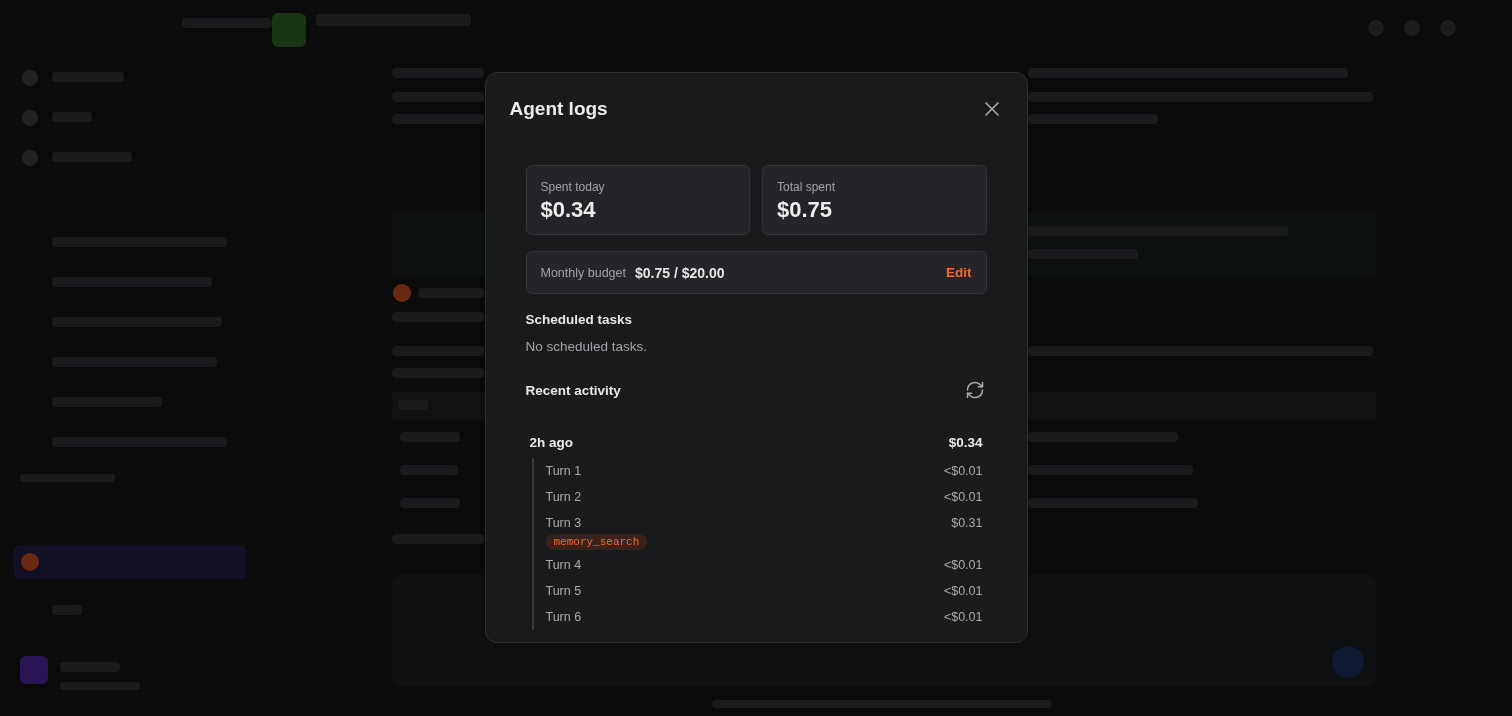 The height and width of the screenshot is (716, 1512). Describe the element at coordinates (974, 390) in the screenshot. I see `refresh-icon` at that location.